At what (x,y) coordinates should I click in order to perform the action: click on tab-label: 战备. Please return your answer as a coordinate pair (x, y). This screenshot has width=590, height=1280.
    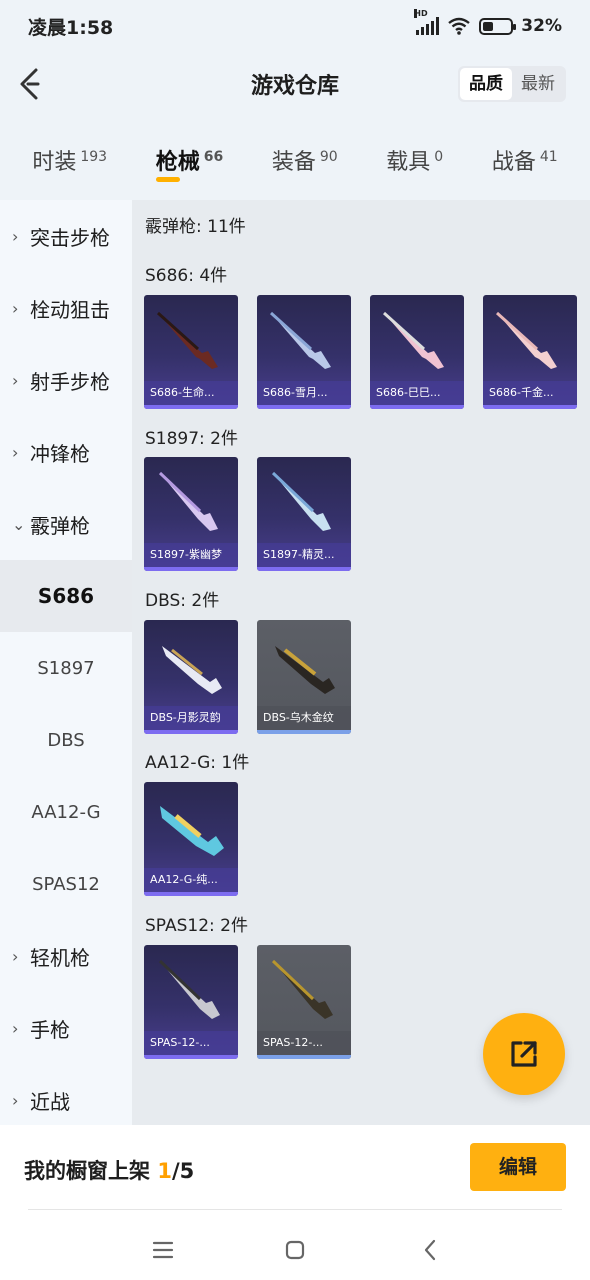
    Looking at the image, I should click on (513, 162).